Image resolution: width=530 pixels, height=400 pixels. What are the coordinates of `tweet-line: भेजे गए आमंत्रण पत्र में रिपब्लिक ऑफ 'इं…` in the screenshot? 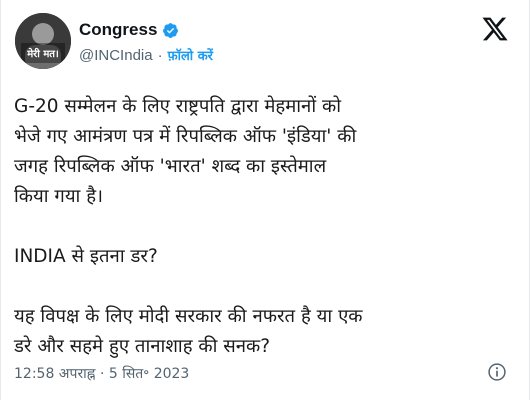 It's located at (185, 136).